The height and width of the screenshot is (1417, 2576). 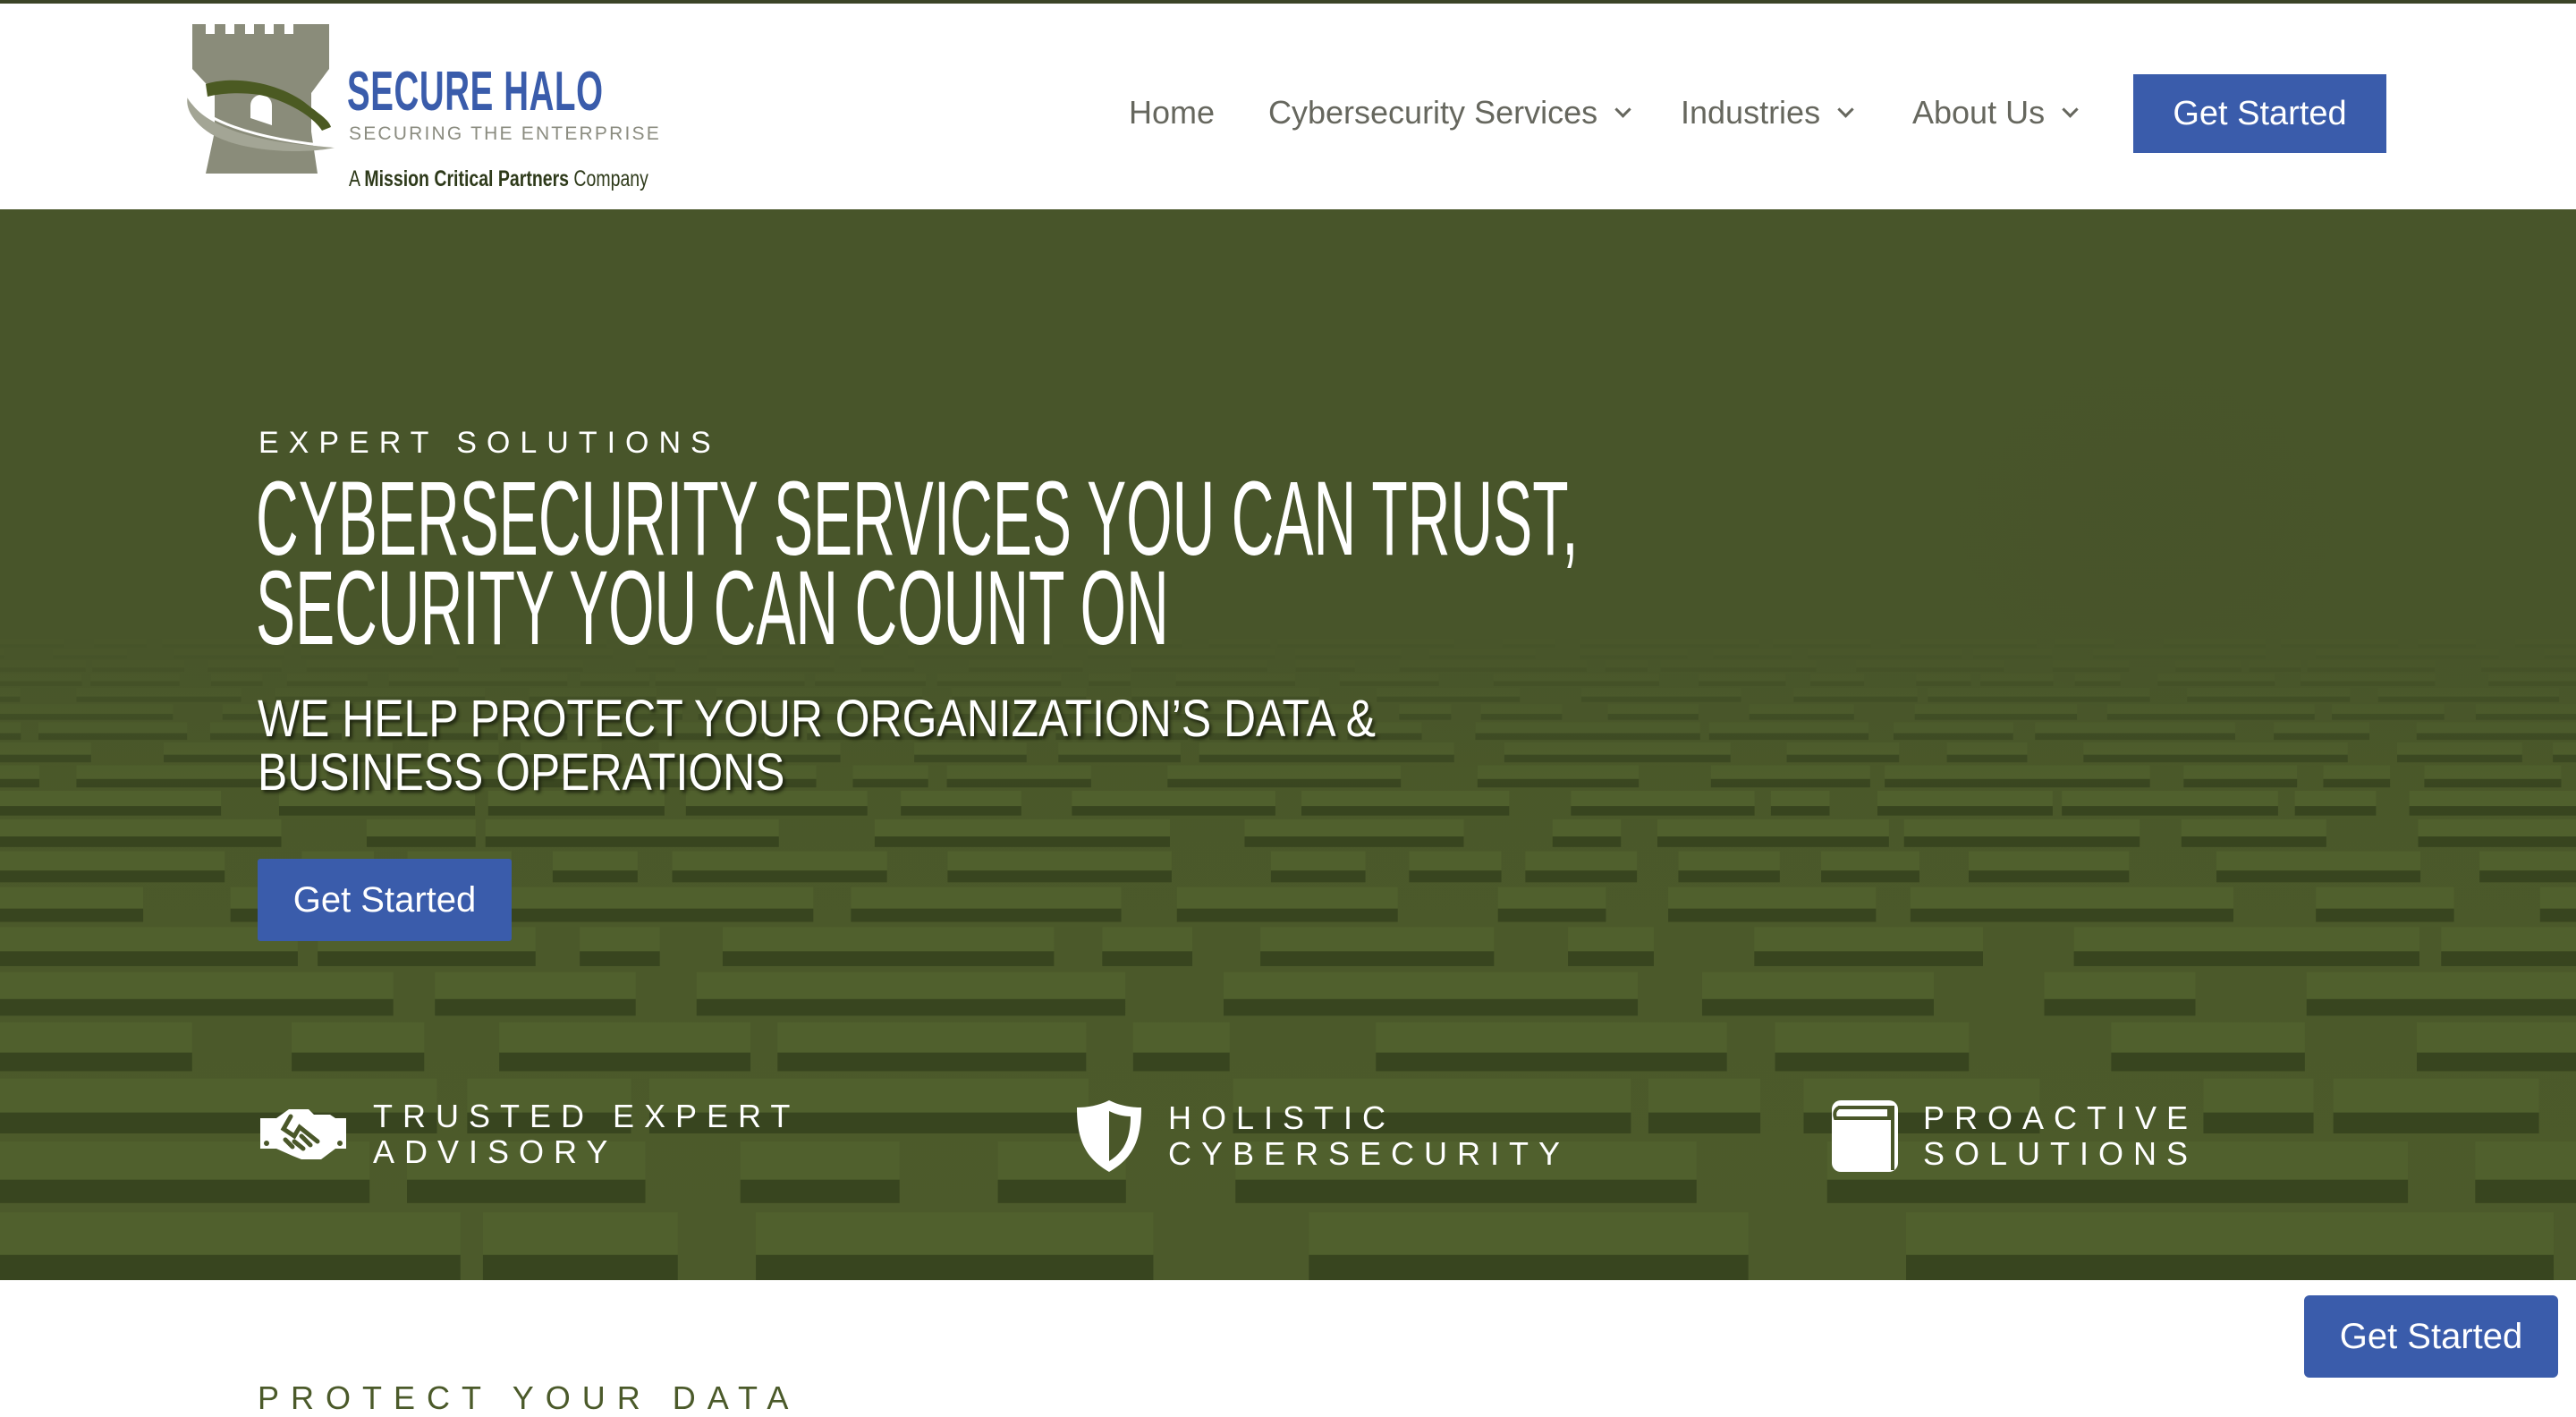 I want to click on section-eyebrow-protect-your-data: PROTECT YOUR DATA, so click(x=529, y=1397).